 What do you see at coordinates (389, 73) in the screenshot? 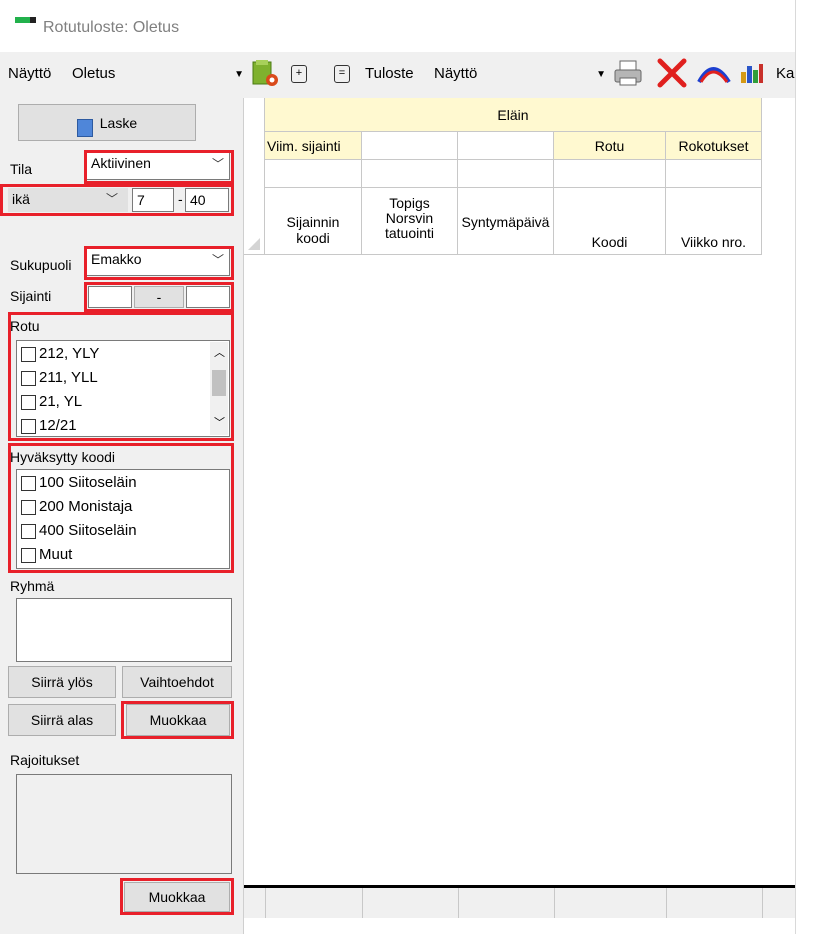
I see `output-label: Tuloste` at bounding box center [389, 73].